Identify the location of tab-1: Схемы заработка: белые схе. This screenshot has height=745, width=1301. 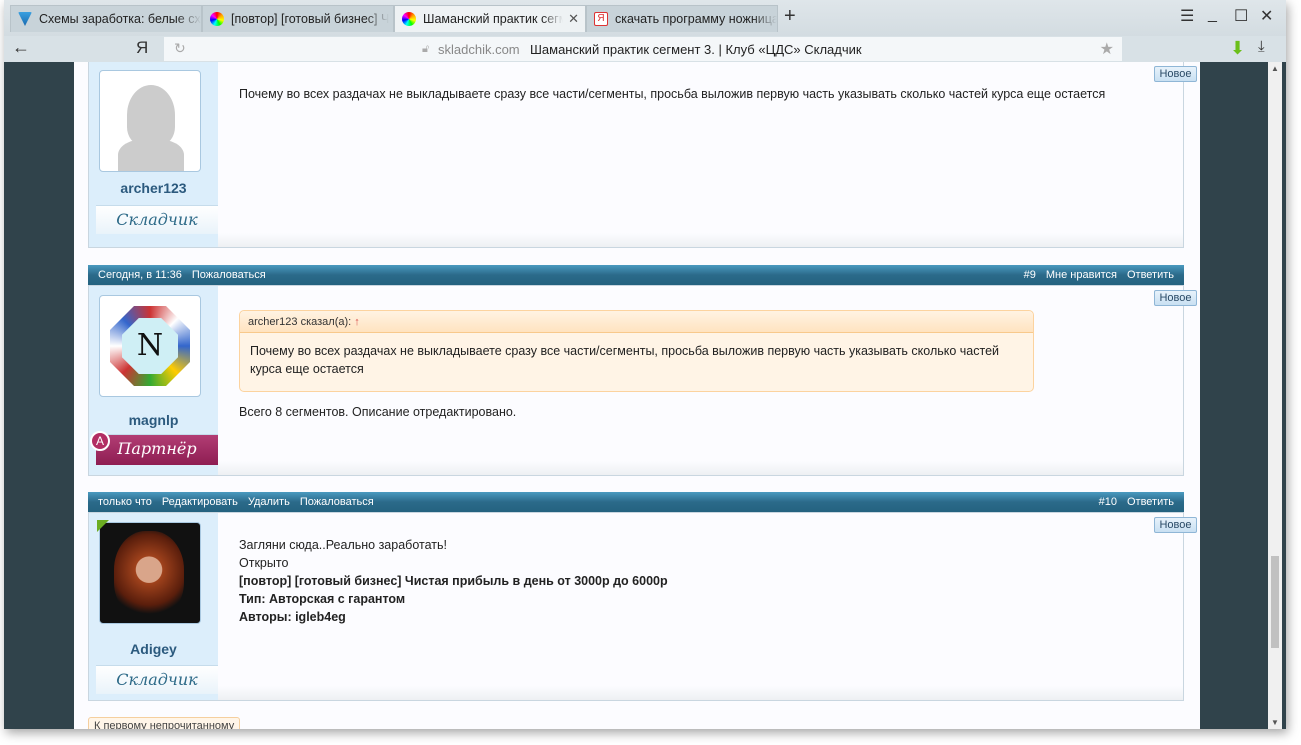
(106, 18).